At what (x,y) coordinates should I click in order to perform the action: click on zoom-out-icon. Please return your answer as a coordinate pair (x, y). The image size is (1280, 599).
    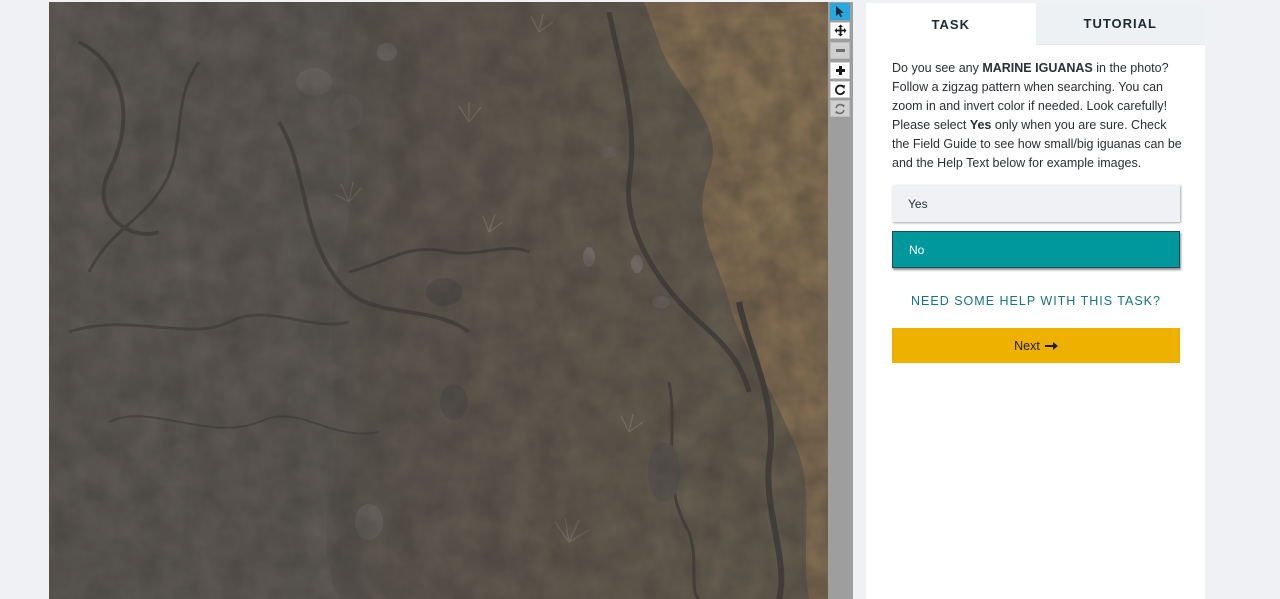
    Looking at the image, I should click on (840, 50).